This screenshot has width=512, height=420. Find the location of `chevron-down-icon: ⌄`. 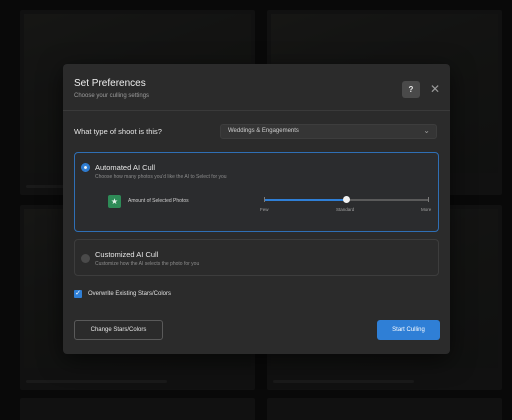

chevron-down-icon: ⌄ is located at coordinates (426, 130).